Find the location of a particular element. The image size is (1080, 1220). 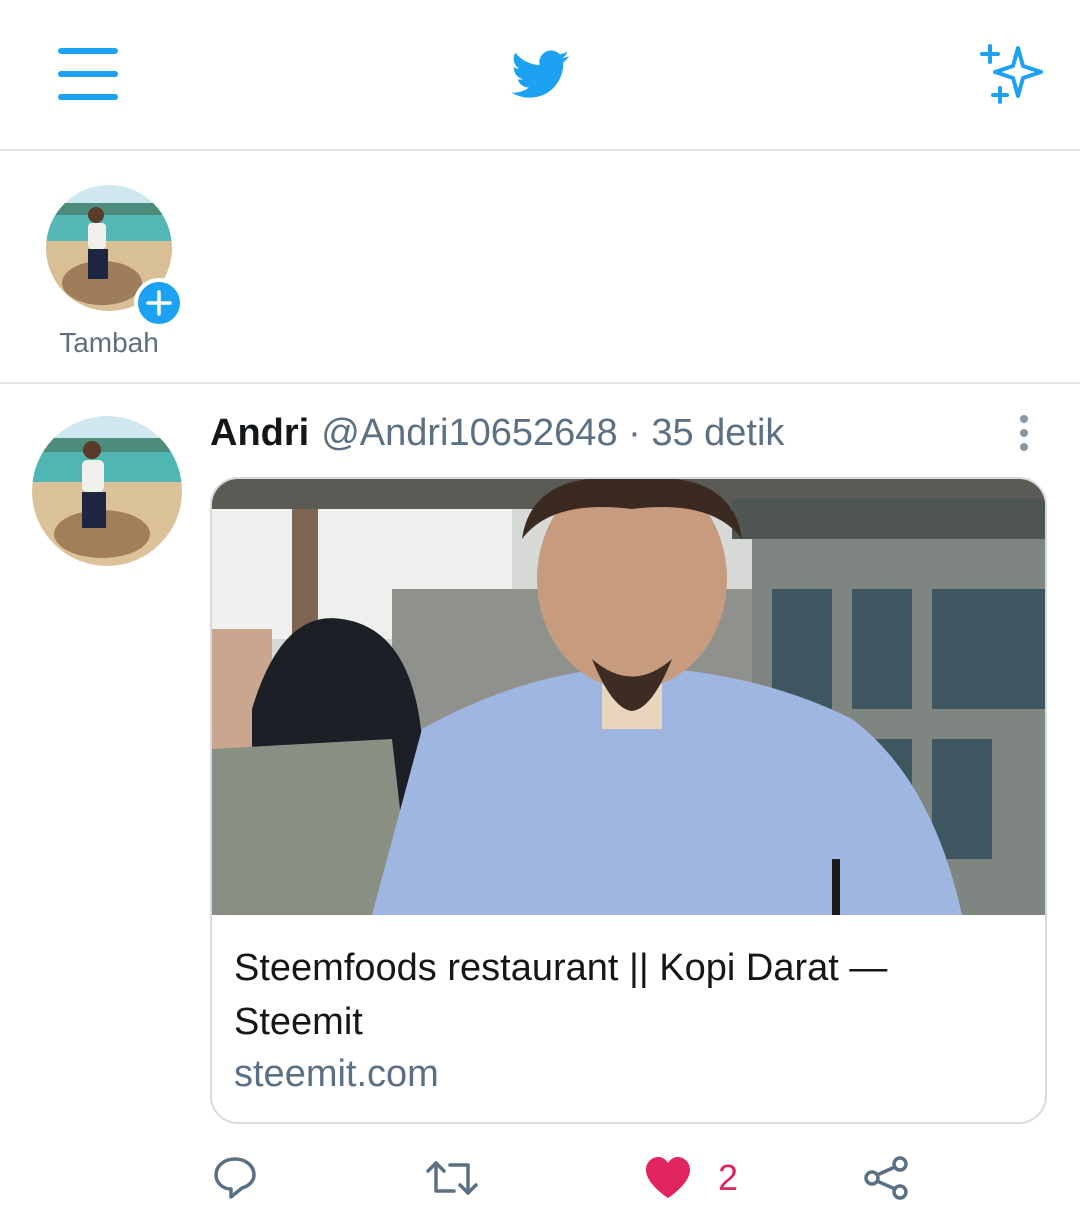

reply-button is located at coordinates (235, 1178).